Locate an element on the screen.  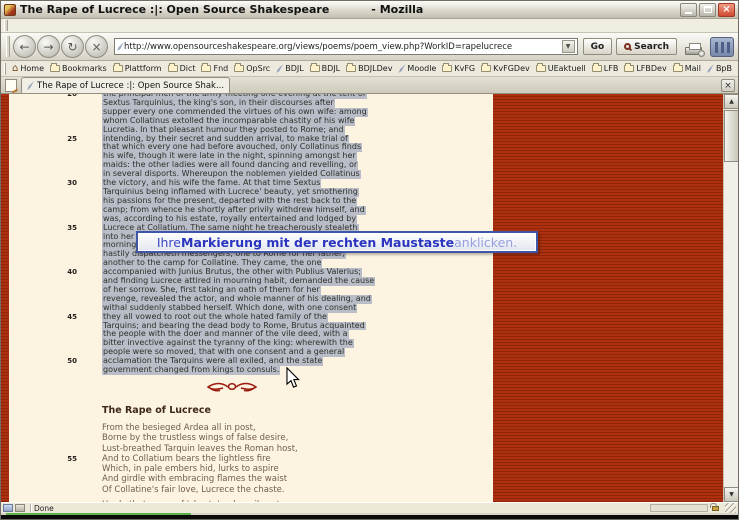
url-dropdown-button: ▼ is located at coordinates (568, 46).